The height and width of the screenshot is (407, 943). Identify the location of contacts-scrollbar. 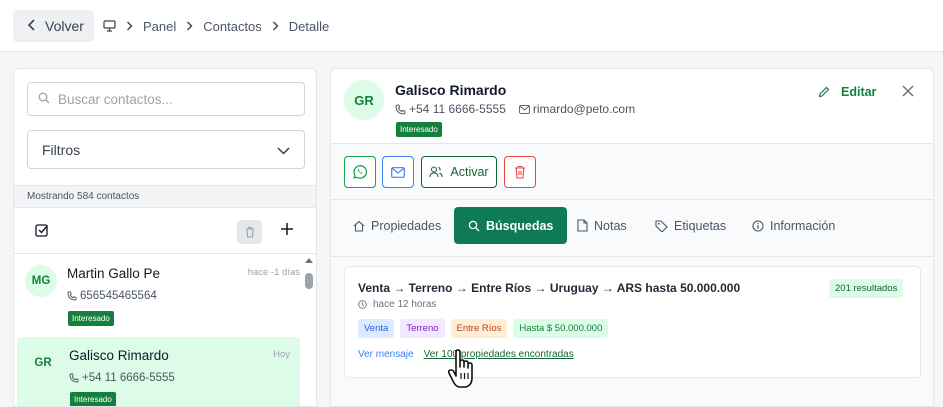
(309, 330).